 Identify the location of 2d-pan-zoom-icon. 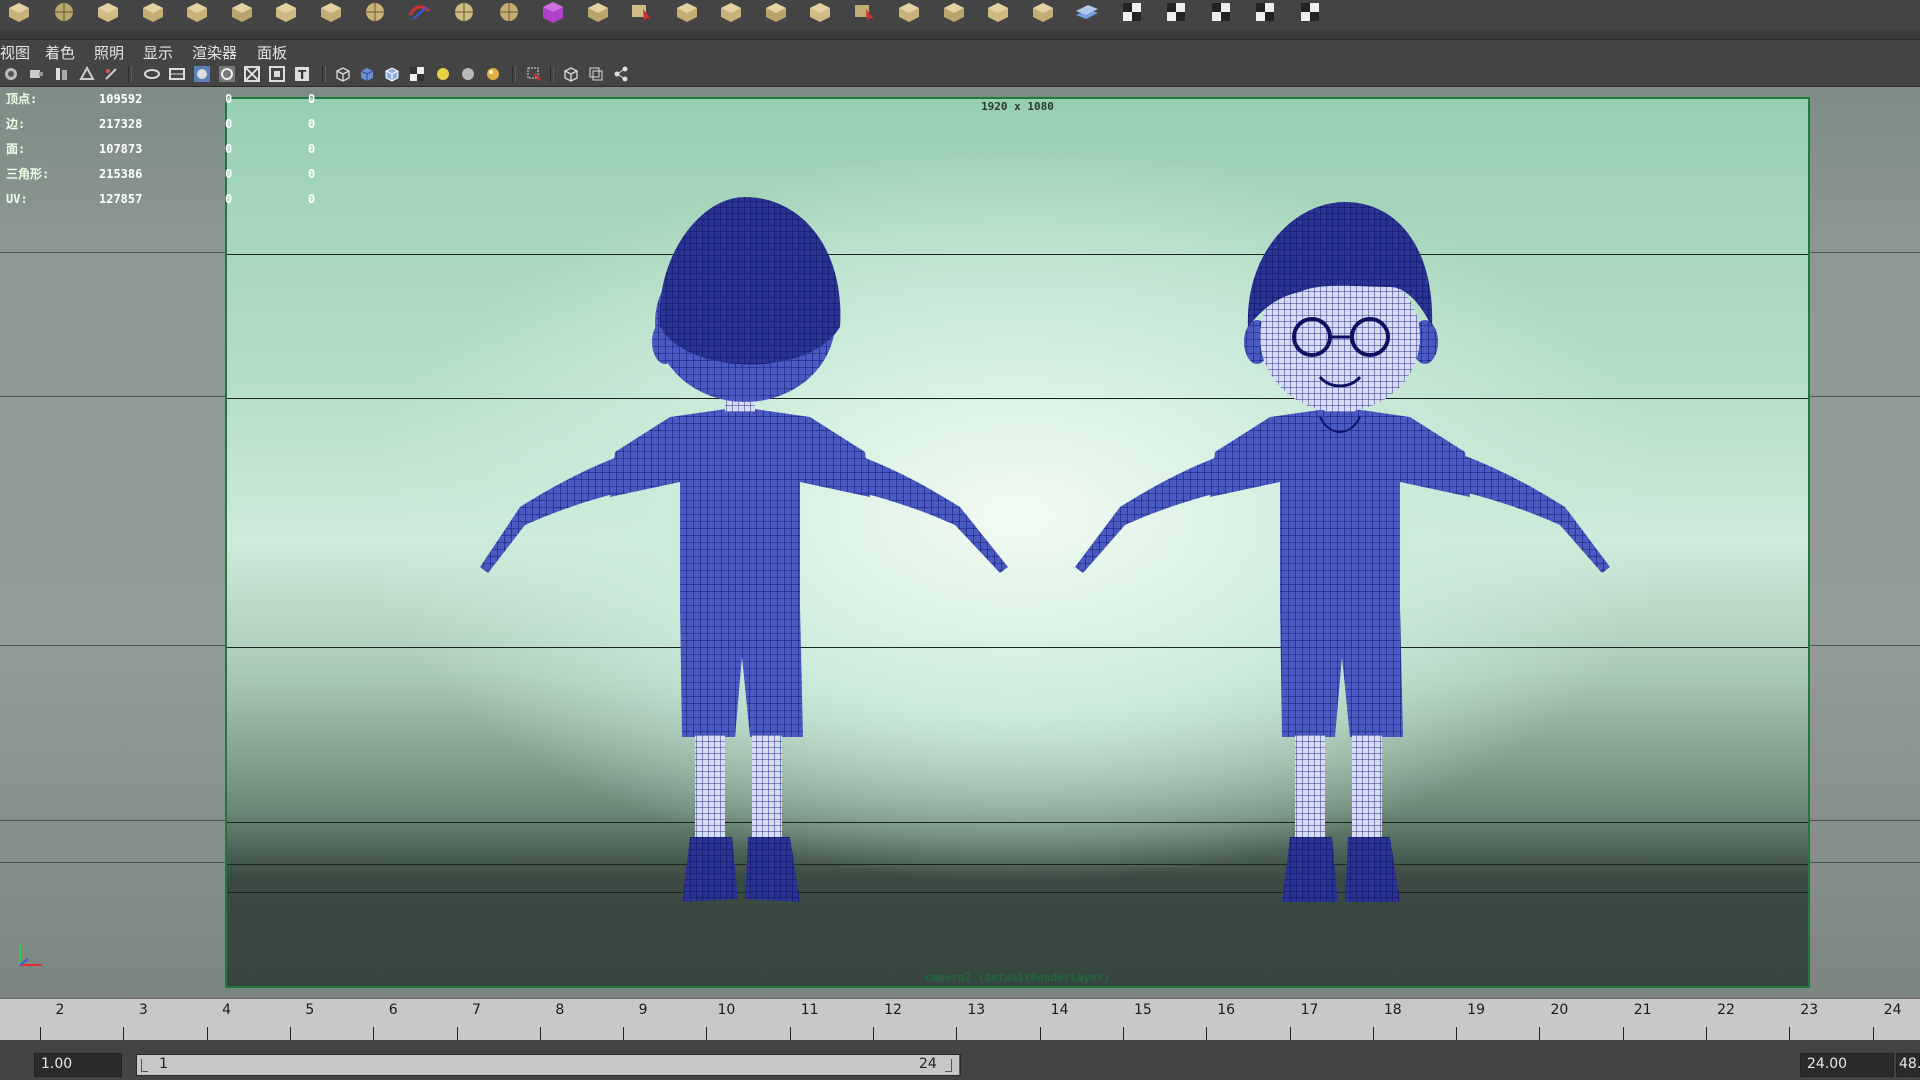
(111, 74).